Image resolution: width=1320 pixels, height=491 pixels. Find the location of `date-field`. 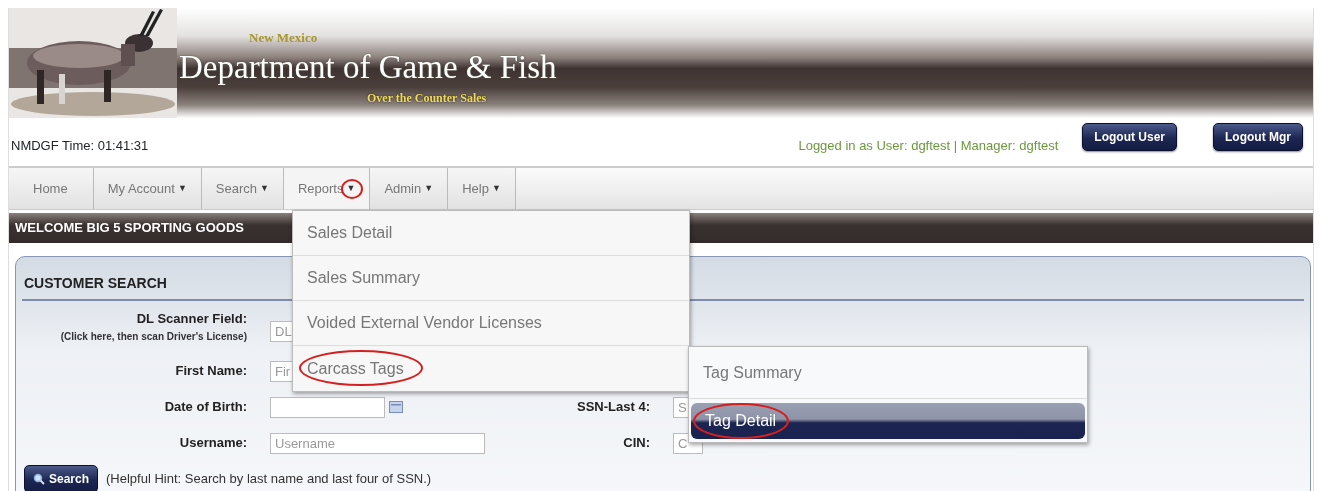

date-field is located at coordinates (327, 407).